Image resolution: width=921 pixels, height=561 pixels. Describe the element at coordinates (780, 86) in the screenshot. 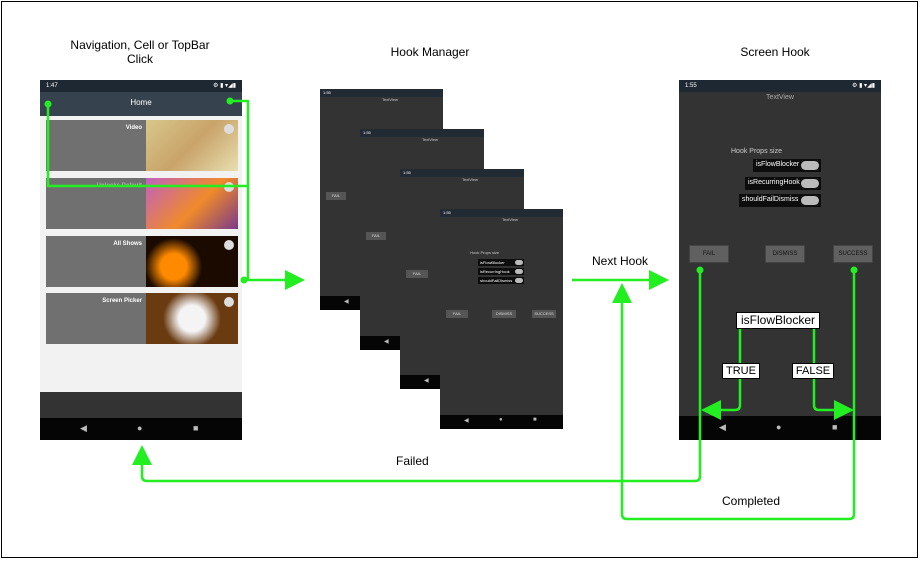

I see `status-bar: 1:55 ⚙ ▮ ▾◢▮` at that location.